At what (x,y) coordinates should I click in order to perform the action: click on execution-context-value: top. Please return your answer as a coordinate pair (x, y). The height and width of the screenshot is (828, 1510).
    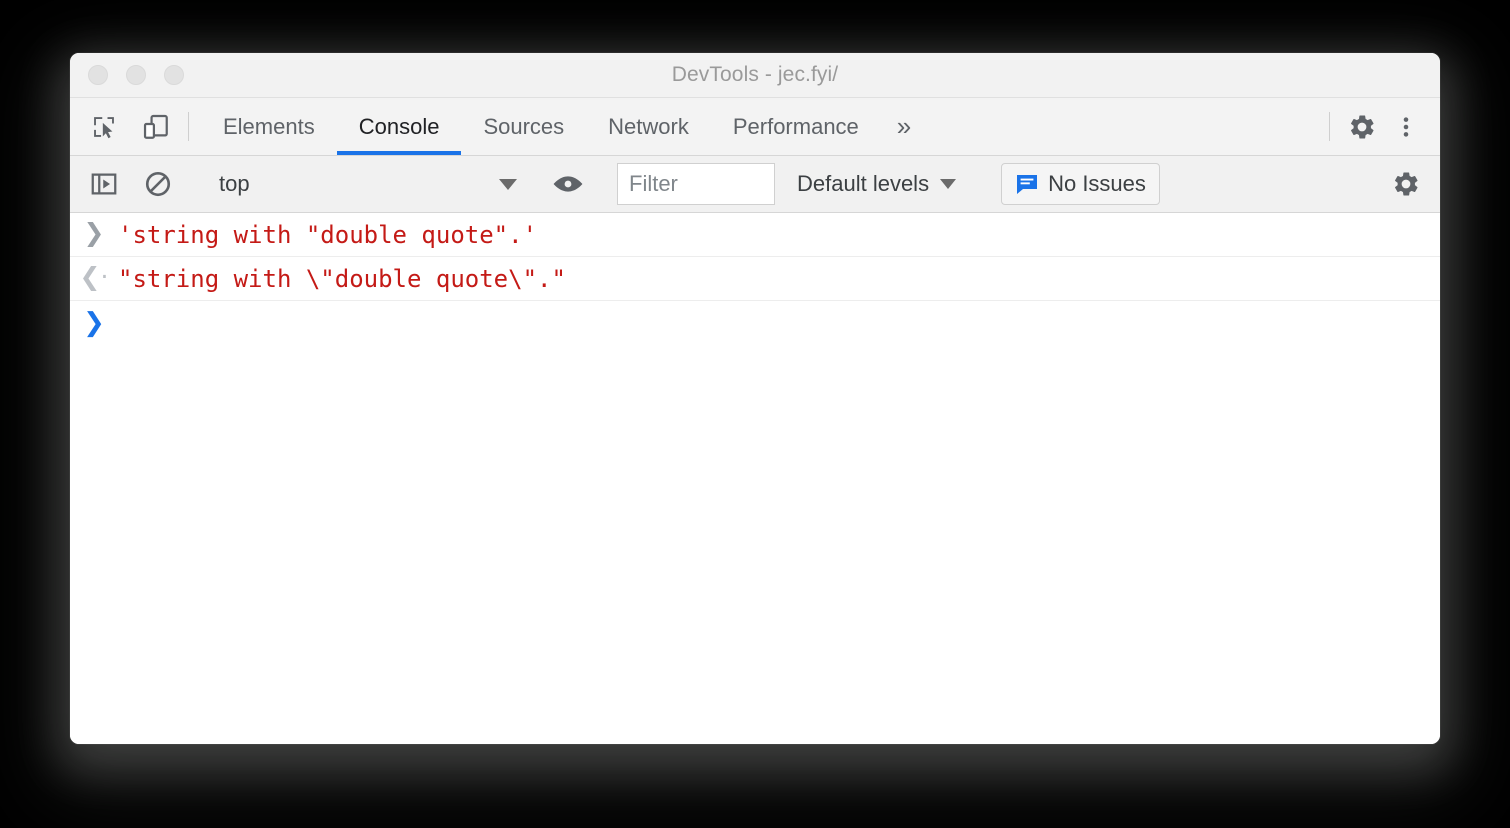
    Looking at the image, I should click on (234, 183).